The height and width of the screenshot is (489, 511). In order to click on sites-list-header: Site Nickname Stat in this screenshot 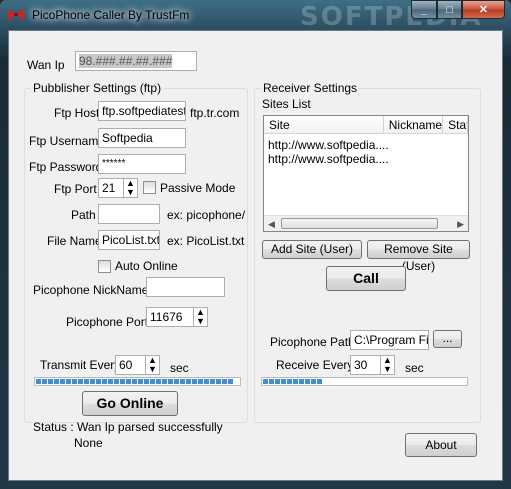, I will do `click(366, 125)`.